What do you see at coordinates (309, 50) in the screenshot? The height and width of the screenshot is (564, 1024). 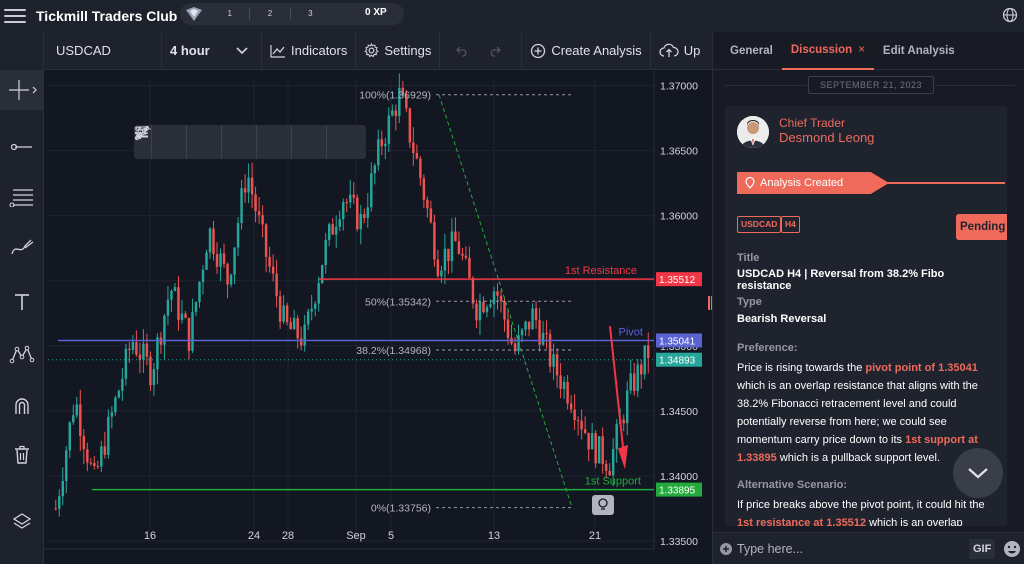 I see `indicators-button: Indicators` at bounding box center [309, 50].